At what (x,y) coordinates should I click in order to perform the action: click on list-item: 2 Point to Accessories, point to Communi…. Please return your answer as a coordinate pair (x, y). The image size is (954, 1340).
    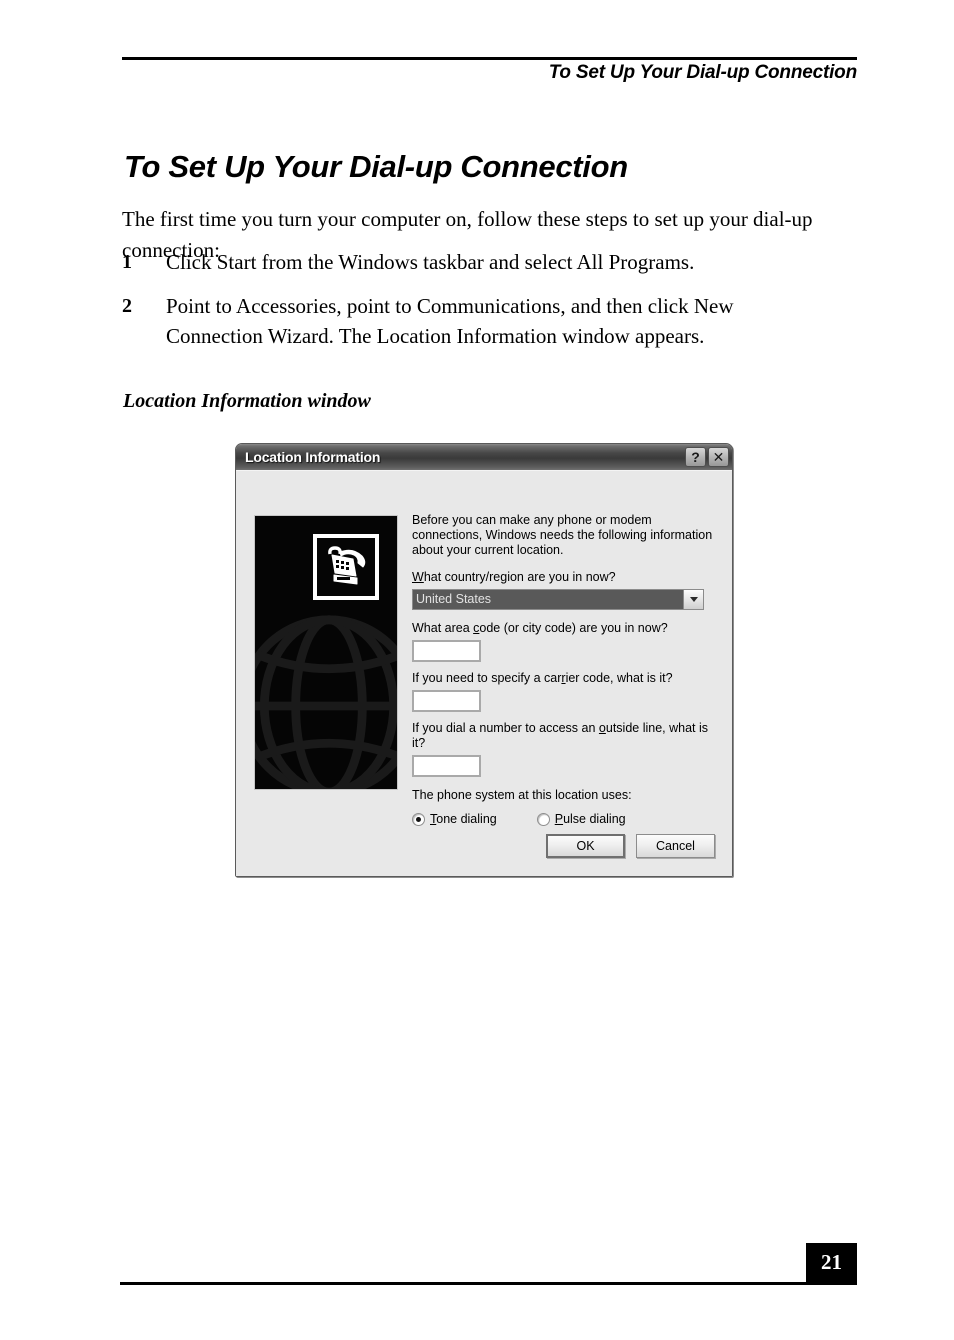
    Looking at the image, I should click on (472, 321).